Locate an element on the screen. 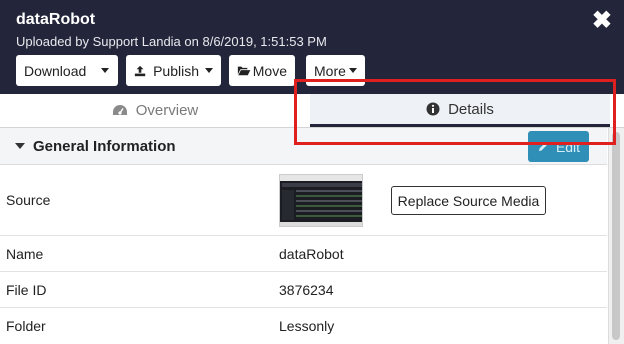 This screenshot has height=344, width=624. upload-icon is located at coordinates (140, 70).